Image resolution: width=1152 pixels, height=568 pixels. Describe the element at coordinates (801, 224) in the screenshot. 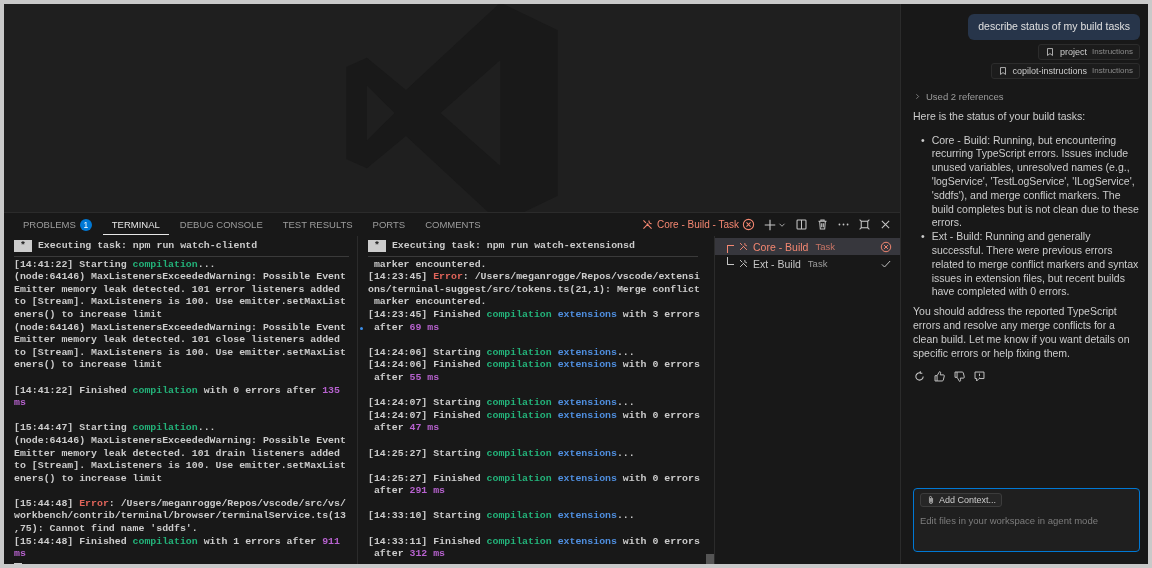

I see `split-icon` at that location.